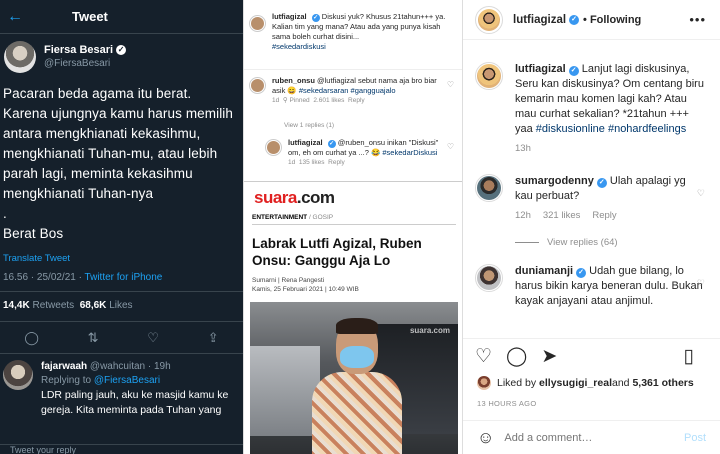 The width and height of the screenshot is (720, 454). Describe the element at coordinates (591, 356) in the screenshot. I see `post-action-bar: ♡ ◯ ➤ ▯` at that location.